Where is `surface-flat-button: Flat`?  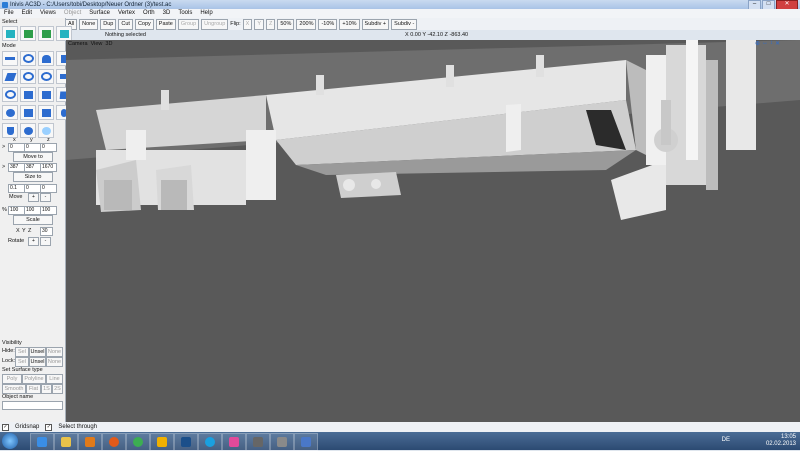
surface-flat-button: Flat is located at coordinates (33, 389).